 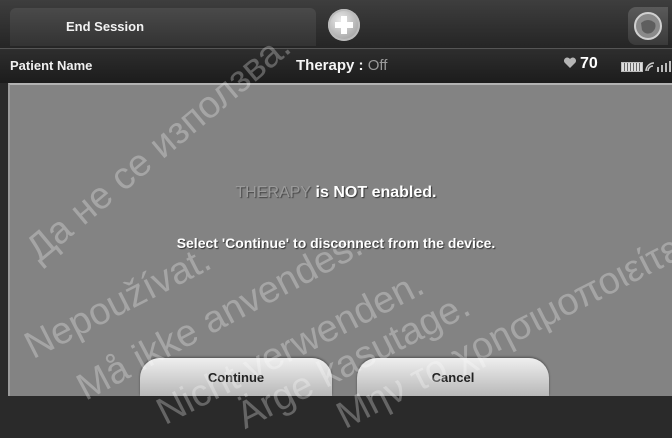 What do you see at coordinates (51, 65) in the screenshot?
I see `patient-name: Patient Name` at bounding box center [51, 65].